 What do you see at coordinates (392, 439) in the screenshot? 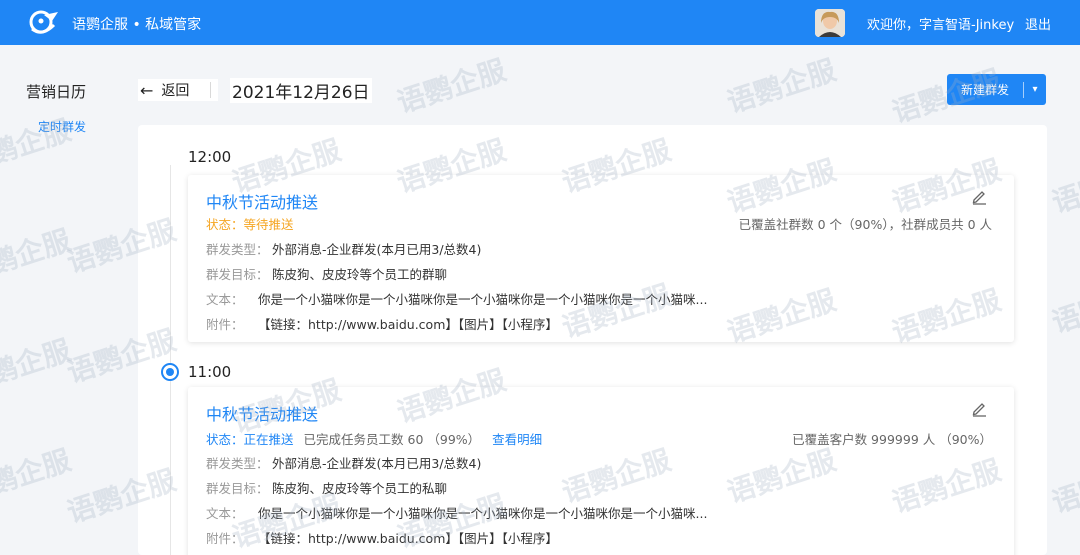
I see `completed-count: 已完成任务员工数 60 （99%）` at bounding box center [392, 439].